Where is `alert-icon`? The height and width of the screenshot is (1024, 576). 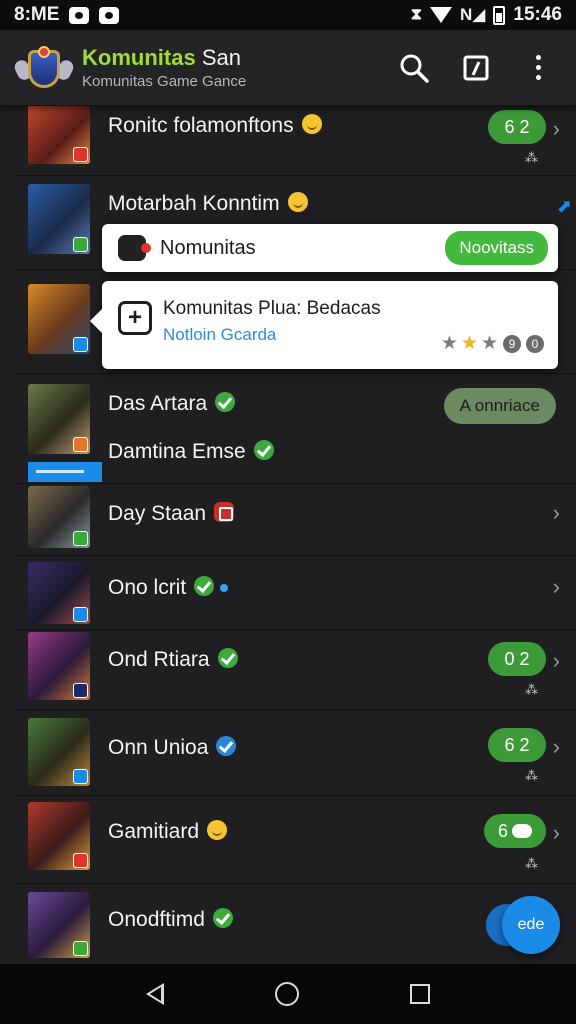 alert-icon is located at coordinates (224, 512).